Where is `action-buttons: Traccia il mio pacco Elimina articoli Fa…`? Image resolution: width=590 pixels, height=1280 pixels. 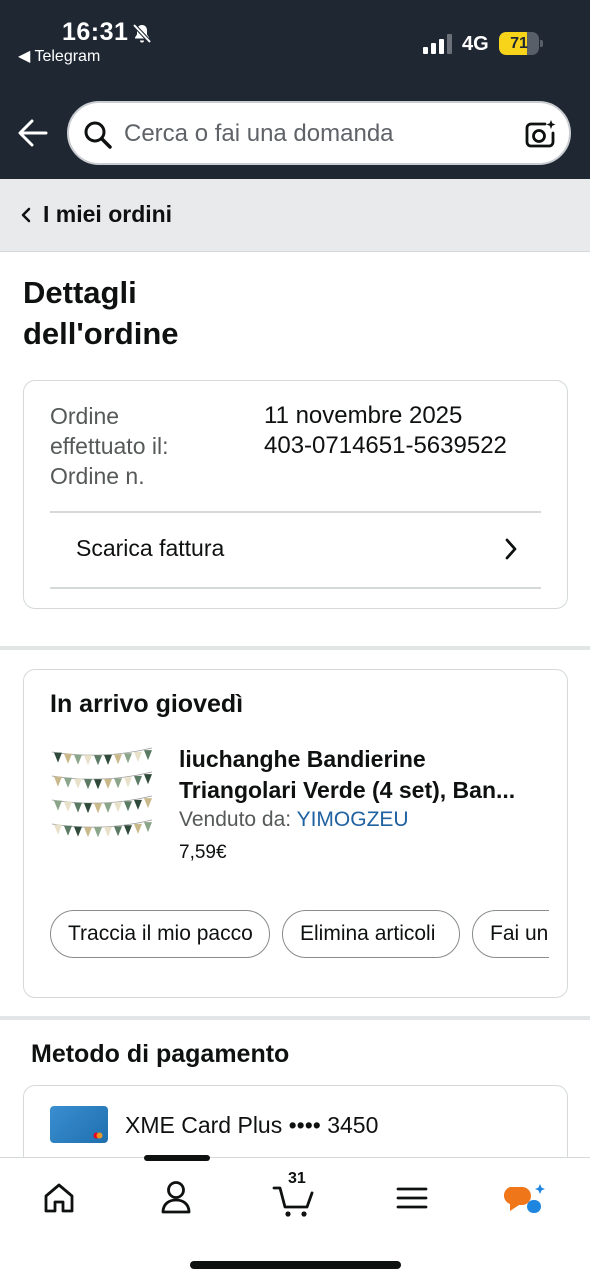 action-buttons: Traccia il mio pacco Elimina articoli Fa… is located at coordinates (299, 935).